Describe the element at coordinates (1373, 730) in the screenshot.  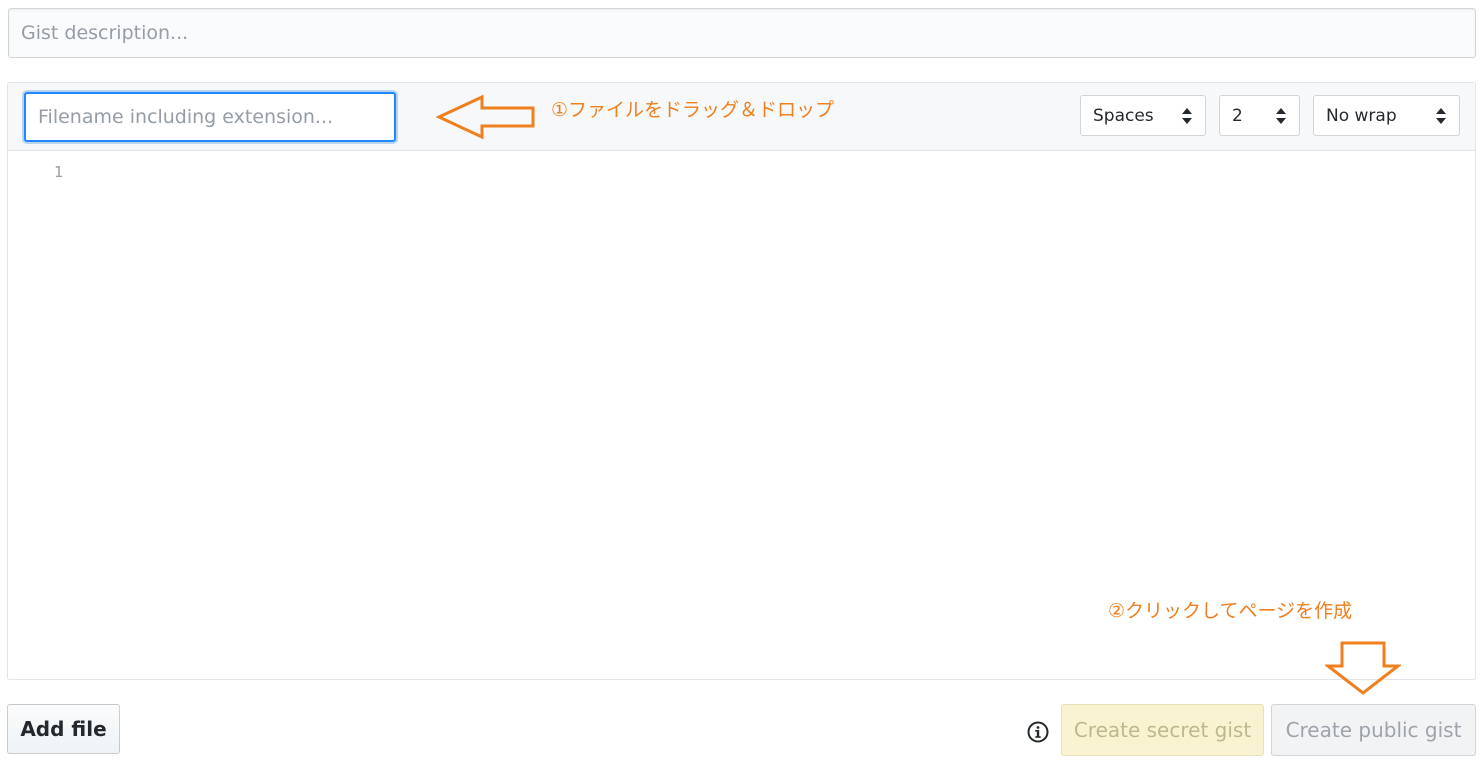
I see `create-public-gist-button: Create public gist` at that location.